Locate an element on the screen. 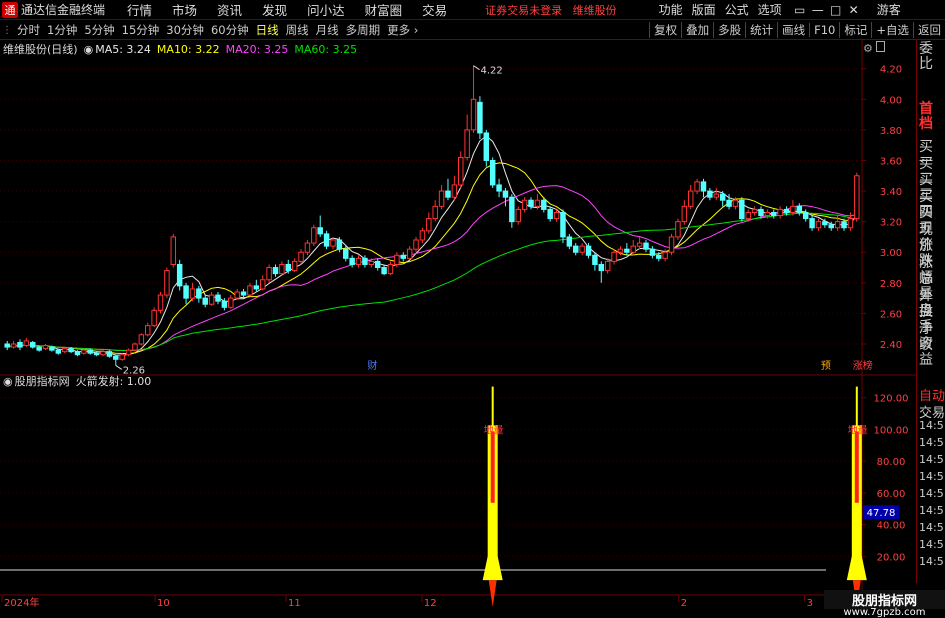  date-tick-label: 11 is located at coordinates (294, 603).